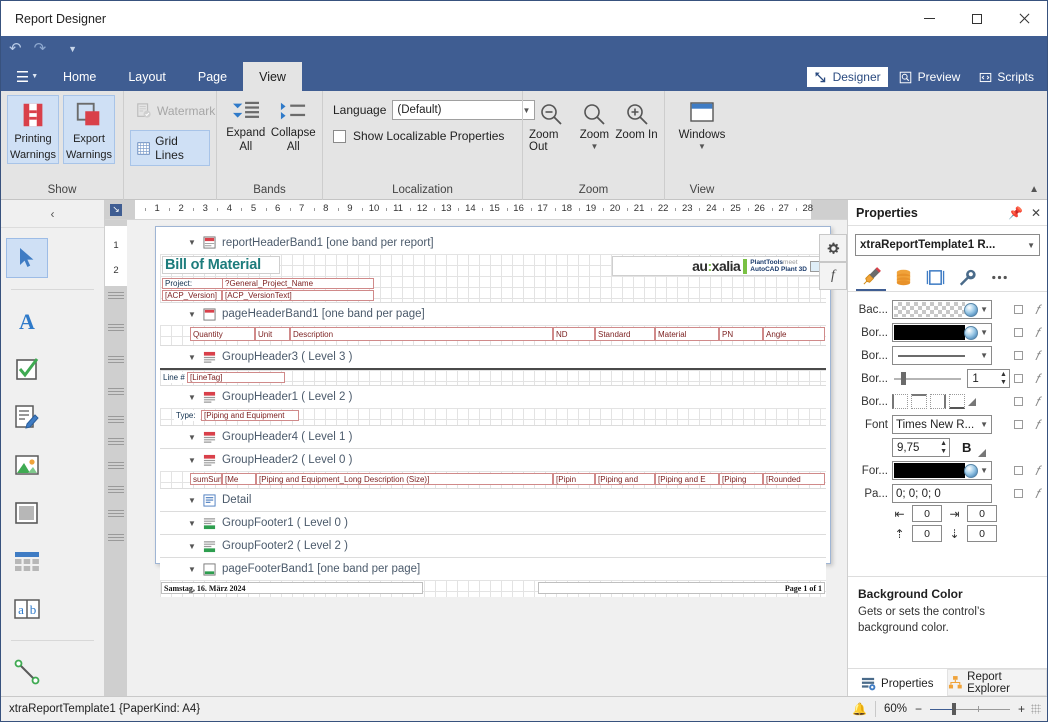 Image resolution: width=1048 pixels, height=722 pixels. What do you see at coordinates (1034, 189) in the screenshot?
I see `collapse-ribbon-button: ▲` at bounding box center [1034, 189].